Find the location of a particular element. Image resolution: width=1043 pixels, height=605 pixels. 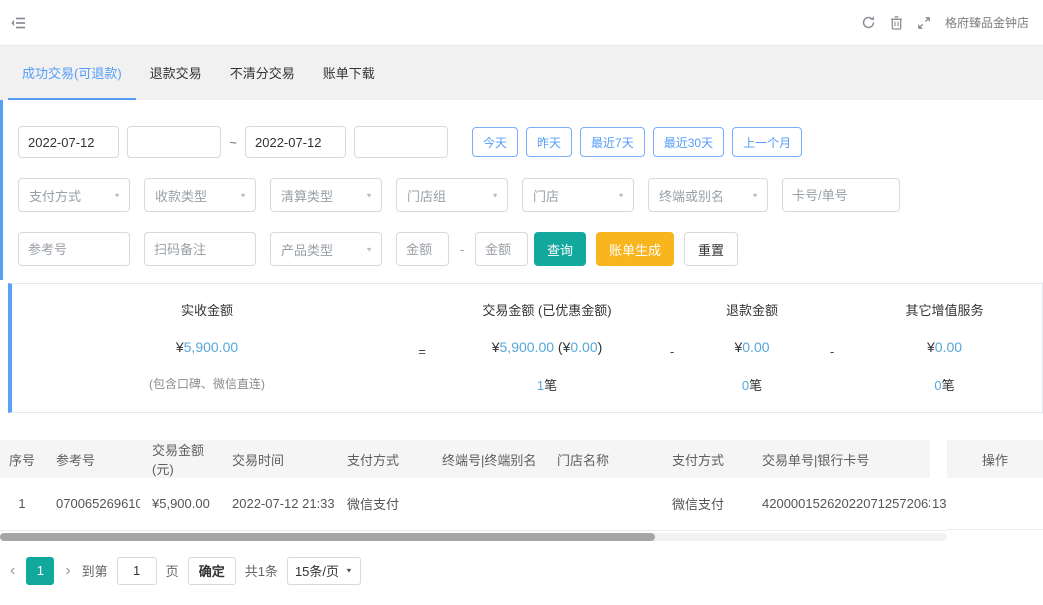

tab-bar: 成功交易(可退款) 退款交易 不清分交易 账单下载 is located at coordinates (521, 72).